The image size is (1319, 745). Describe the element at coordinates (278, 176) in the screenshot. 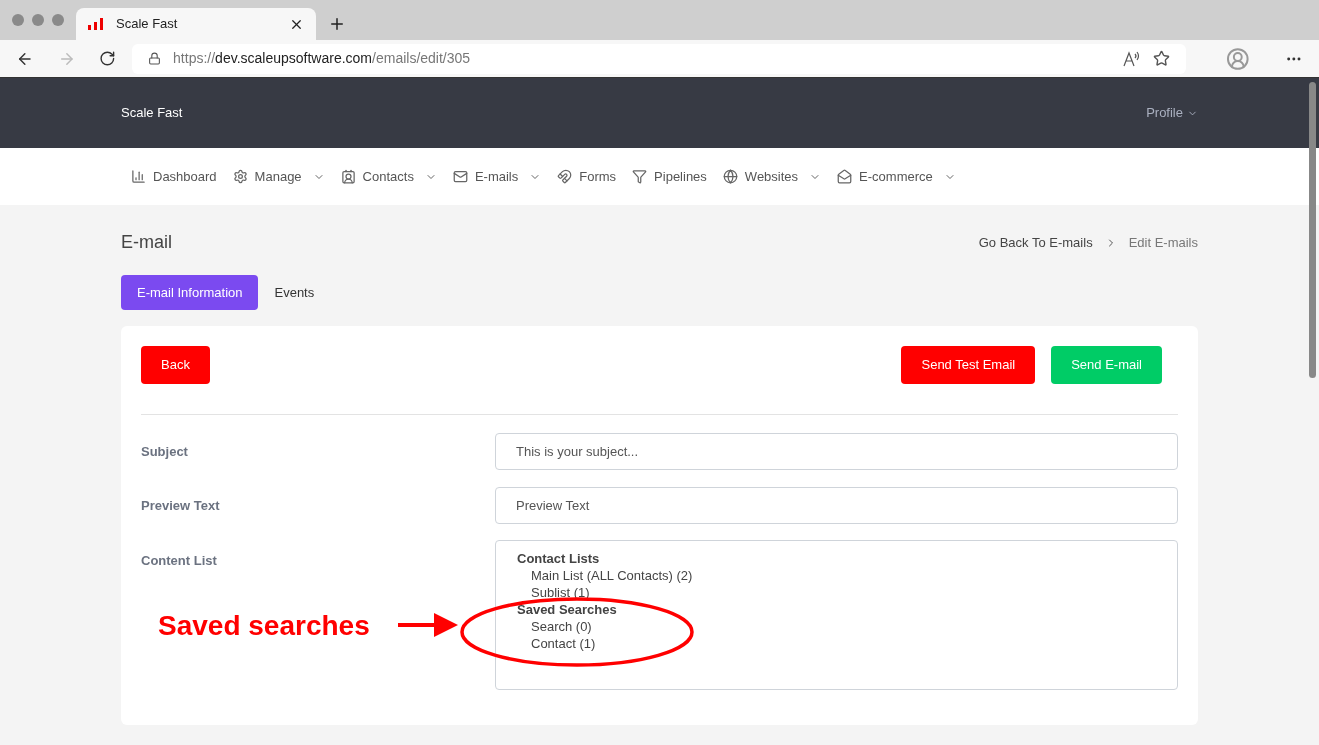

I see `nav-item: Manage` at that location.